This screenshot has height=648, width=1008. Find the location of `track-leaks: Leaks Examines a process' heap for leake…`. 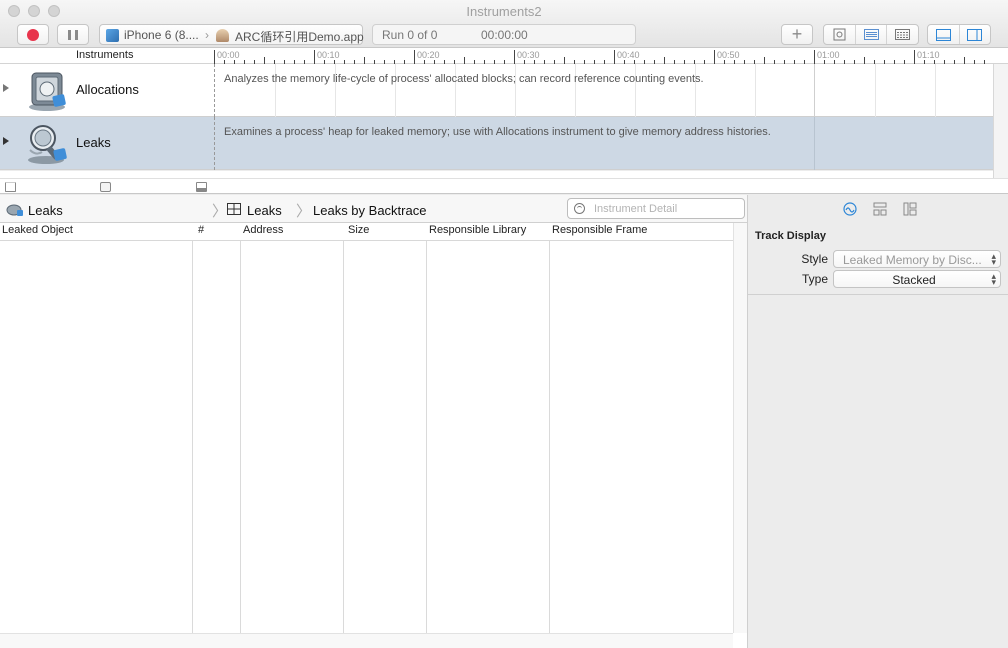

track-leaks: Leaks Examines a process' heap for leake… is located at coordinates (496, 143).